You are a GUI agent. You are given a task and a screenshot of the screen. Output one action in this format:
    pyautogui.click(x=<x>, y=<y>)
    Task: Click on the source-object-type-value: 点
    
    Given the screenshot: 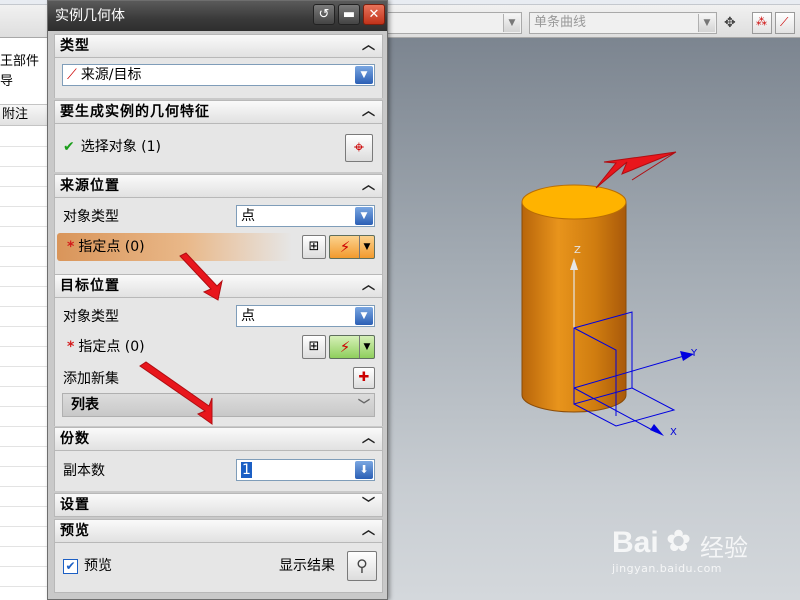 What is the action you would take?
    pyautogui.click(x=248, y=216)
    